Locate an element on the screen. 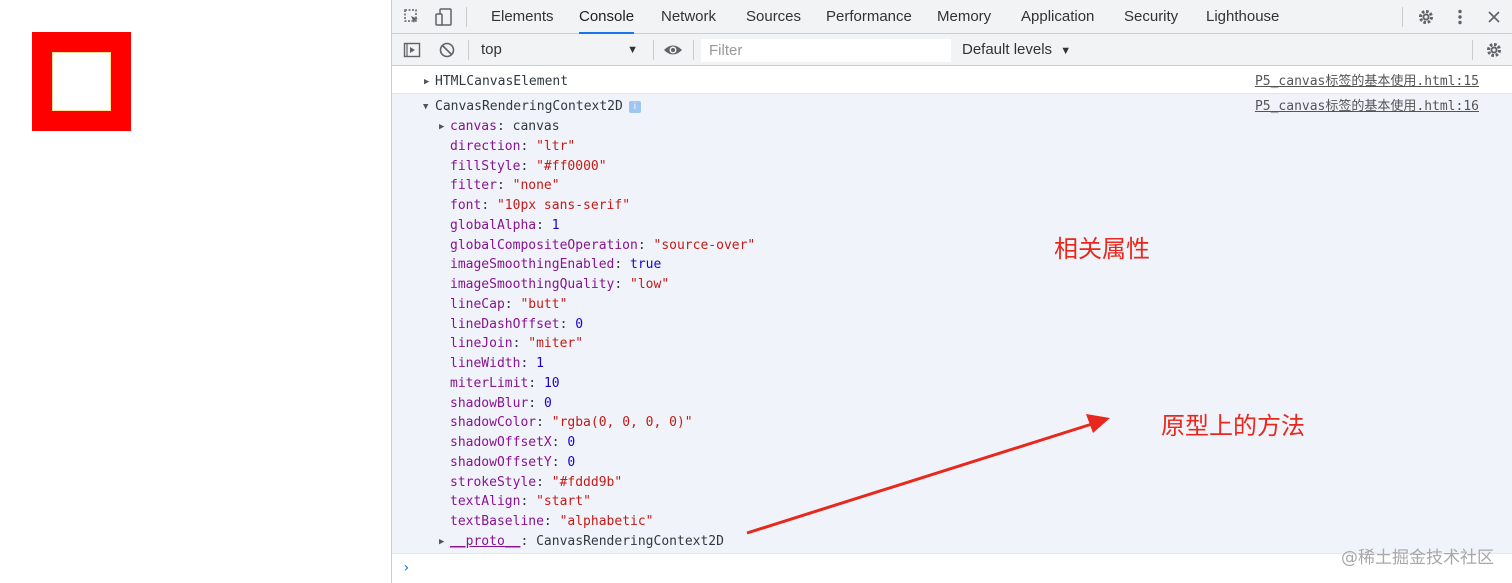  watermark: @稀土掘金技术社区 is located at coordinates (1417, 558).